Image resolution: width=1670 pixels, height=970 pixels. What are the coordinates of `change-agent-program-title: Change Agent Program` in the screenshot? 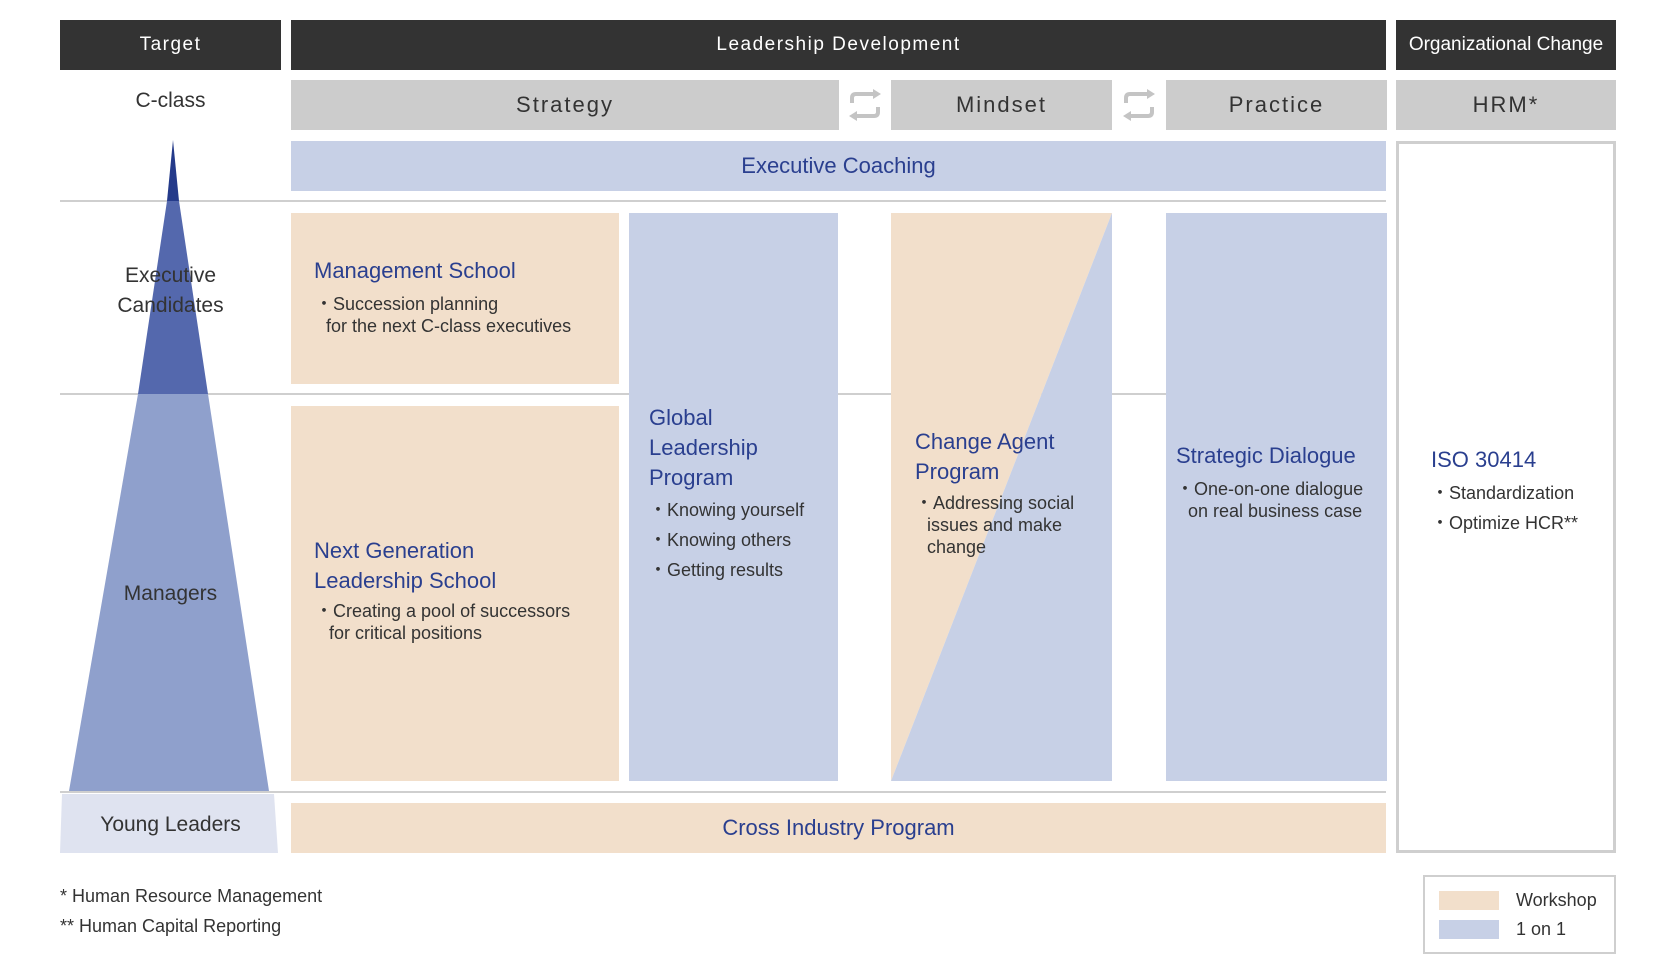 It's located at (984, 457).